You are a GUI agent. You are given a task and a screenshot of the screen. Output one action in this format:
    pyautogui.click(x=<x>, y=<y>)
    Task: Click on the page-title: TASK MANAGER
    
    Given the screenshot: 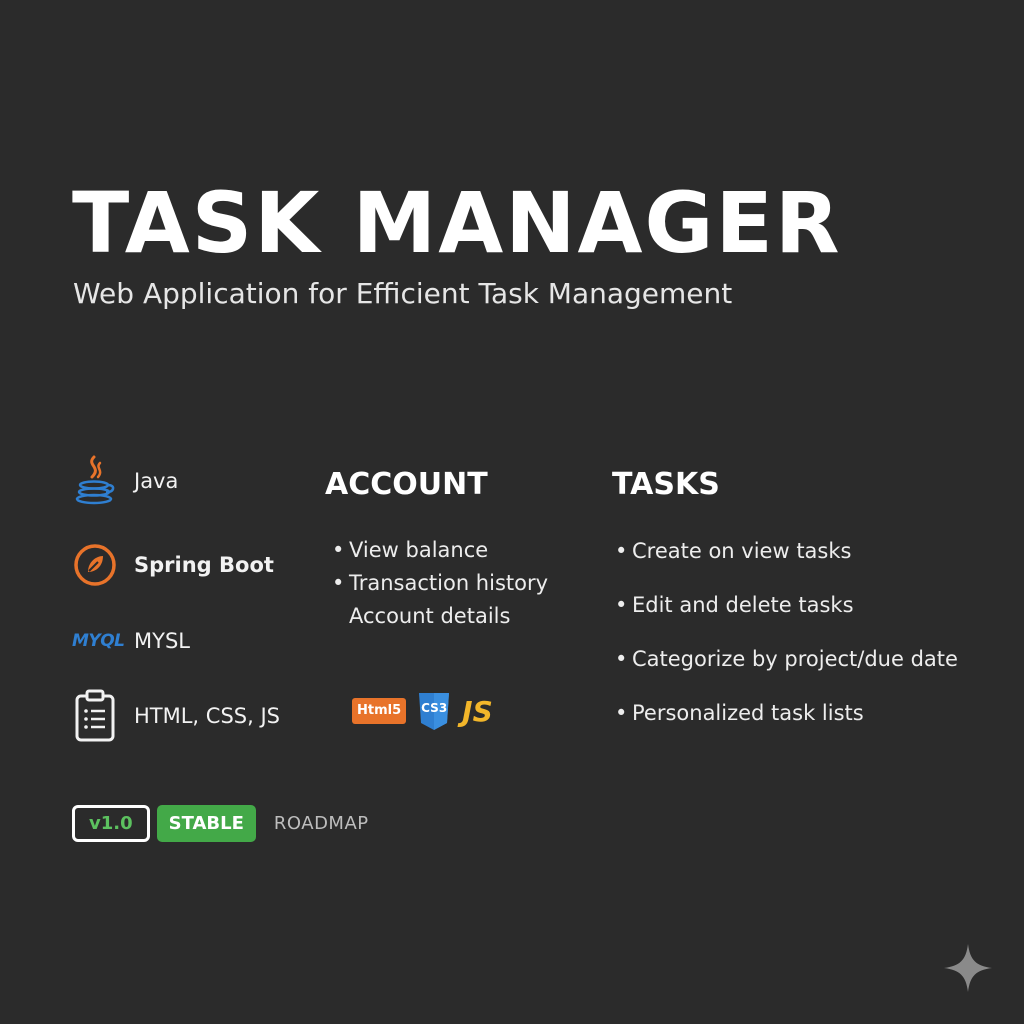 What is the action you would take?
    pyautogui.click(x=457, y=223)
    